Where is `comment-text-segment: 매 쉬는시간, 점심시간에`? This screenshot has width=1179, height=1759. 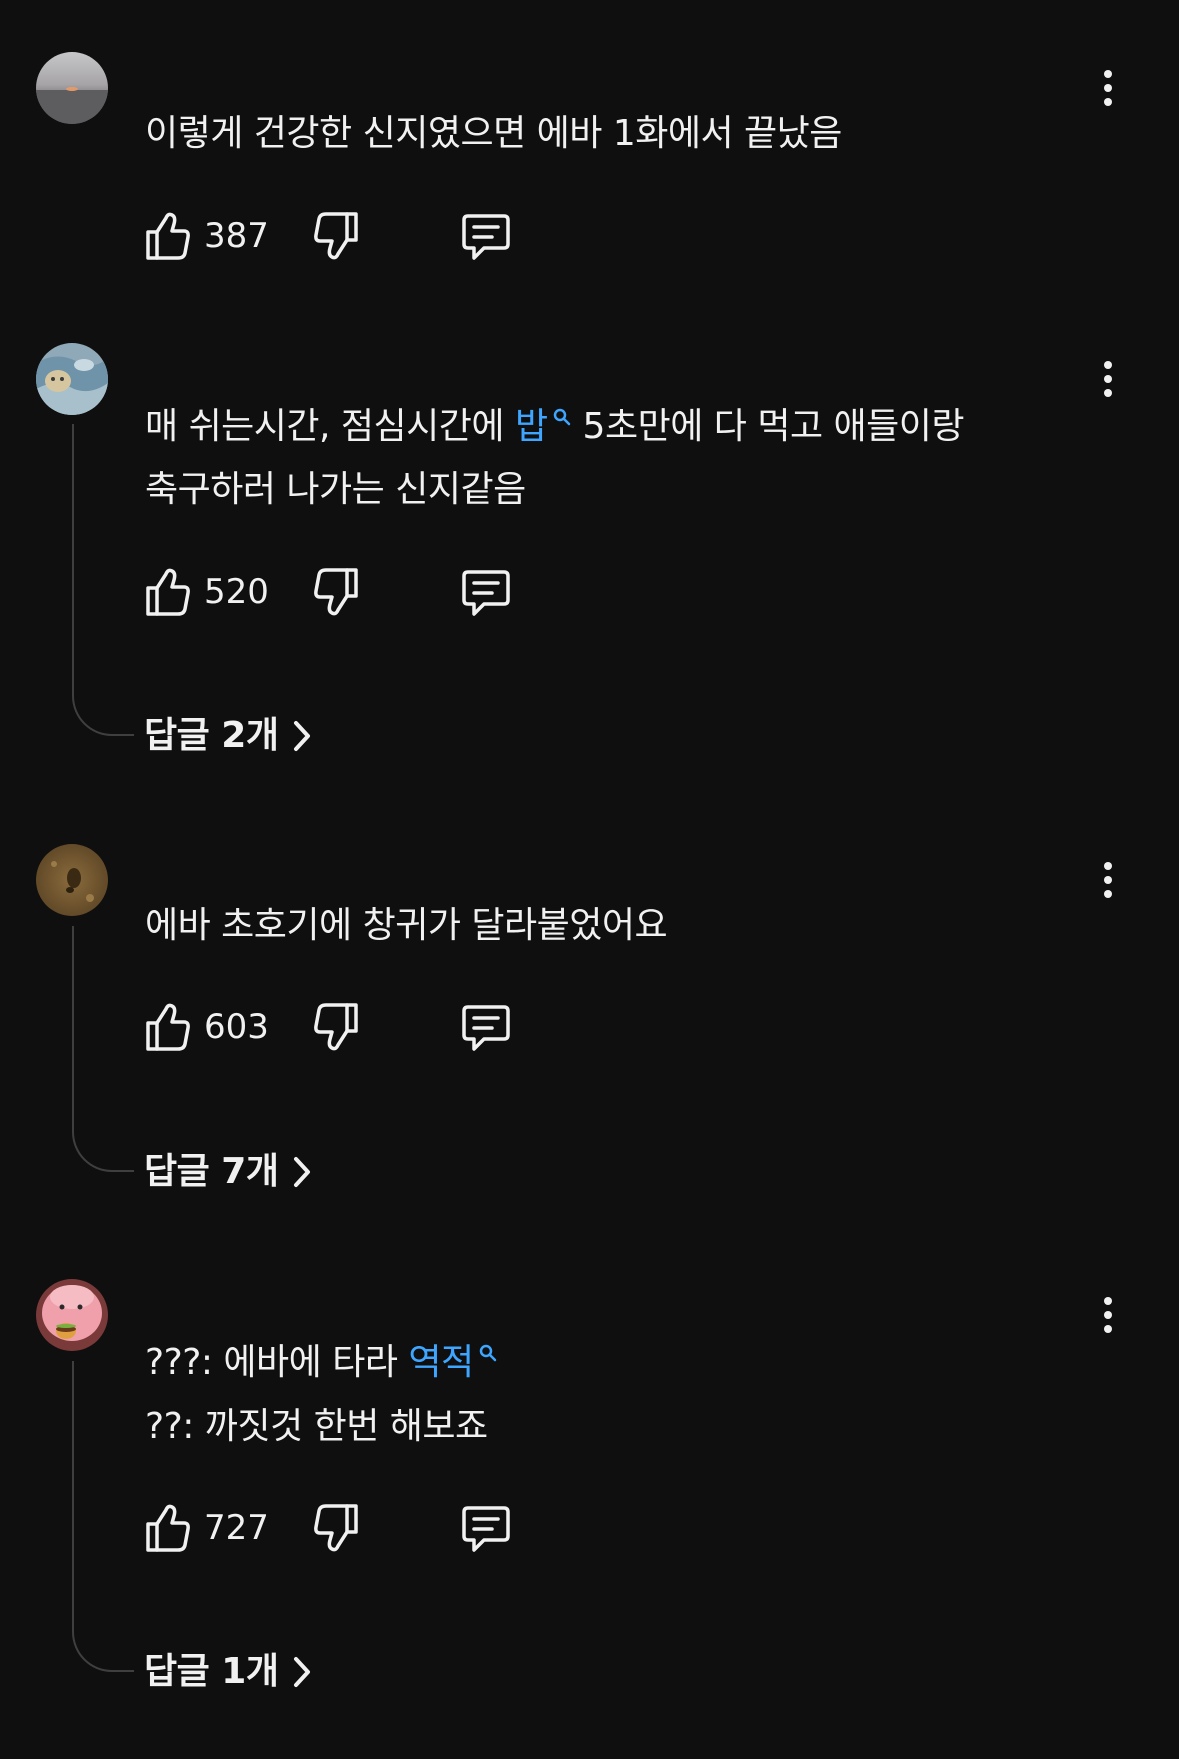
comment-text-segment: 매 쉬는시간, 점심시간에 is located at coordinates (330, 426).